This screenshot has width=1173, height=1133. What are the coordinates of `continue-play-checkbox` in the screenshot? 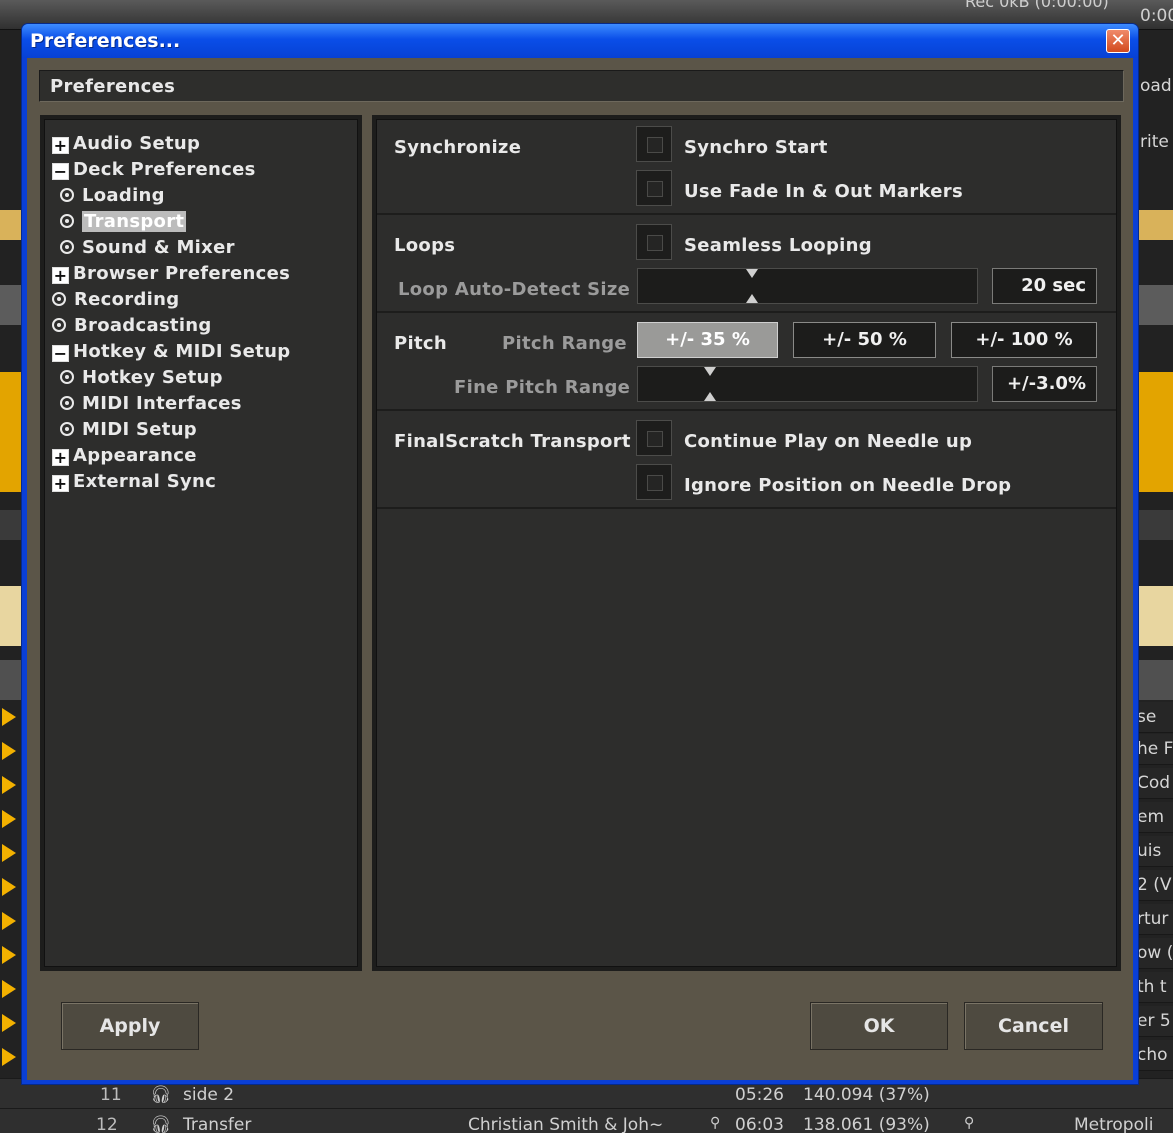 It's located at (654, 438).